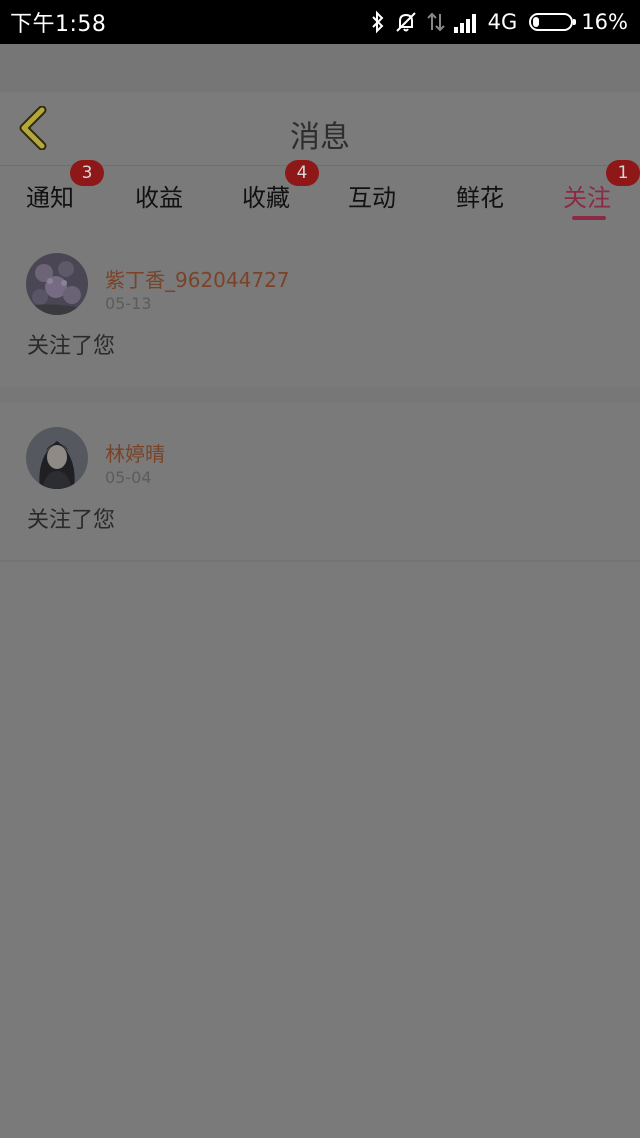 This screenshot has width=640, height=1138. Describe the element at coordinates (266, 195) in the screenshot. I see `tab-favorites: 收藏` at that location.